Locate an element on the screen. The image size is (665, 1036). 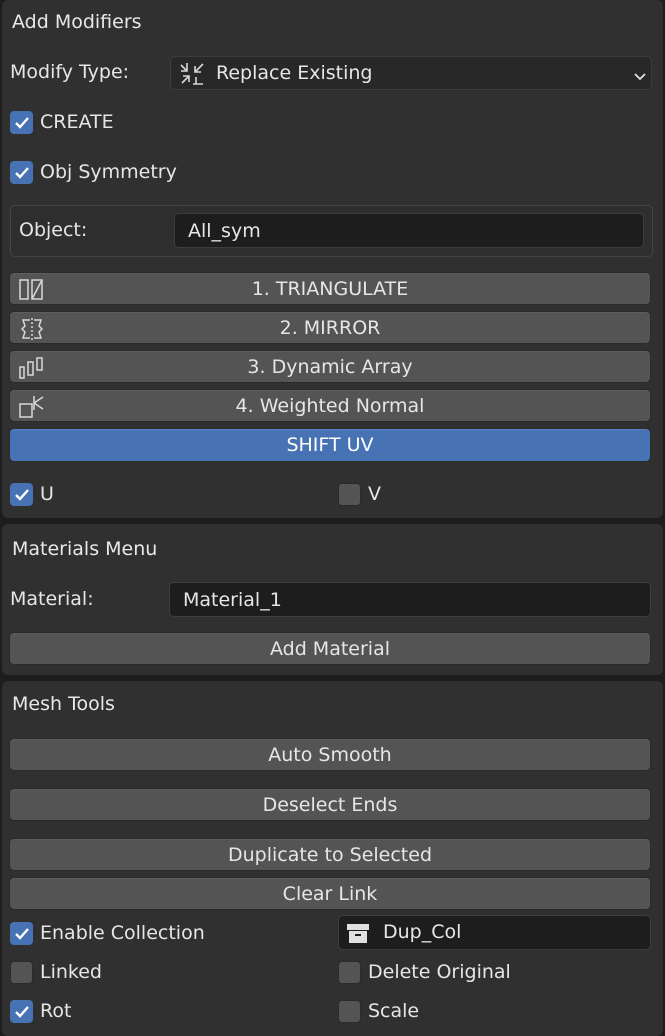
create-label: CREATE is located at coordinates (77, 122).